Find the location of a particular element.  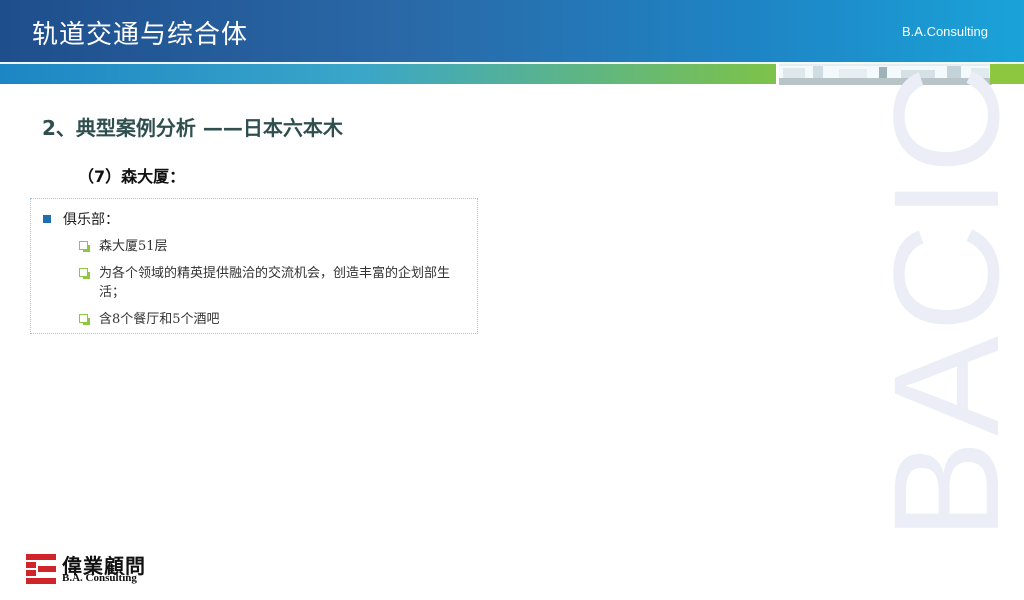

list-item: 为各个领域的精英提供融洽的交流机会，创造丰富的企划部生活； is located at coordinates (272, 283).